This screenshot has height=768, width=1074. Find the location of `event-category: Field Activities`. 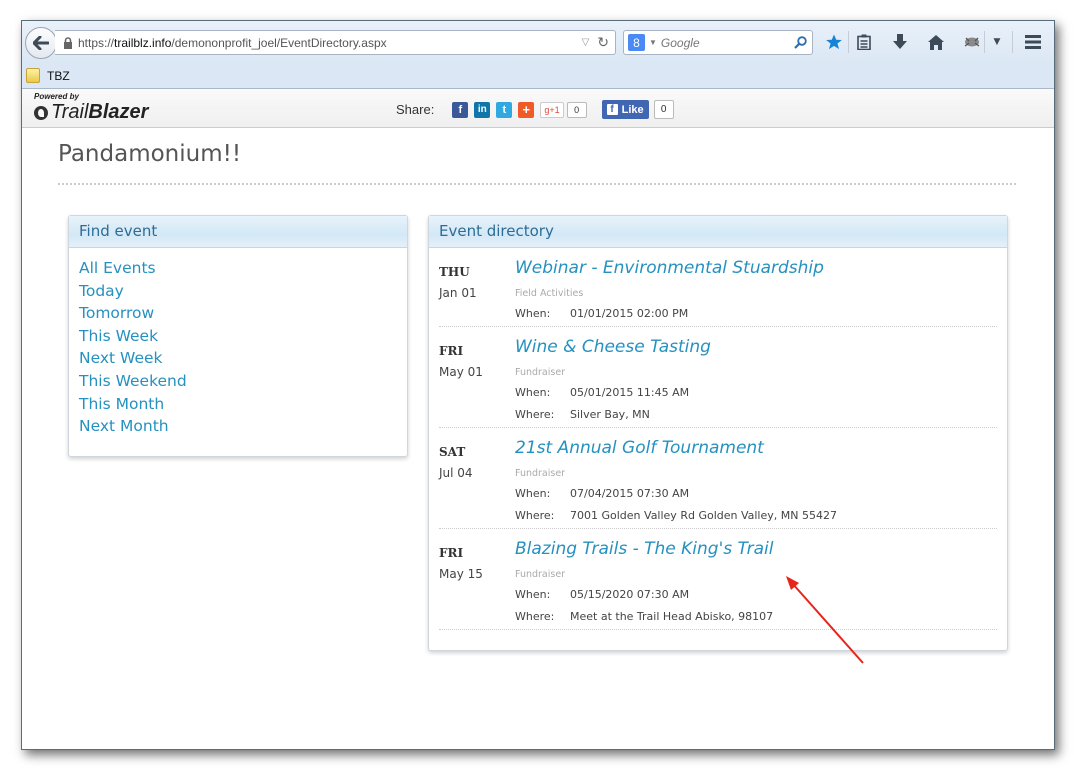

event-category: Field Activities is located at coordinates (549, 293).